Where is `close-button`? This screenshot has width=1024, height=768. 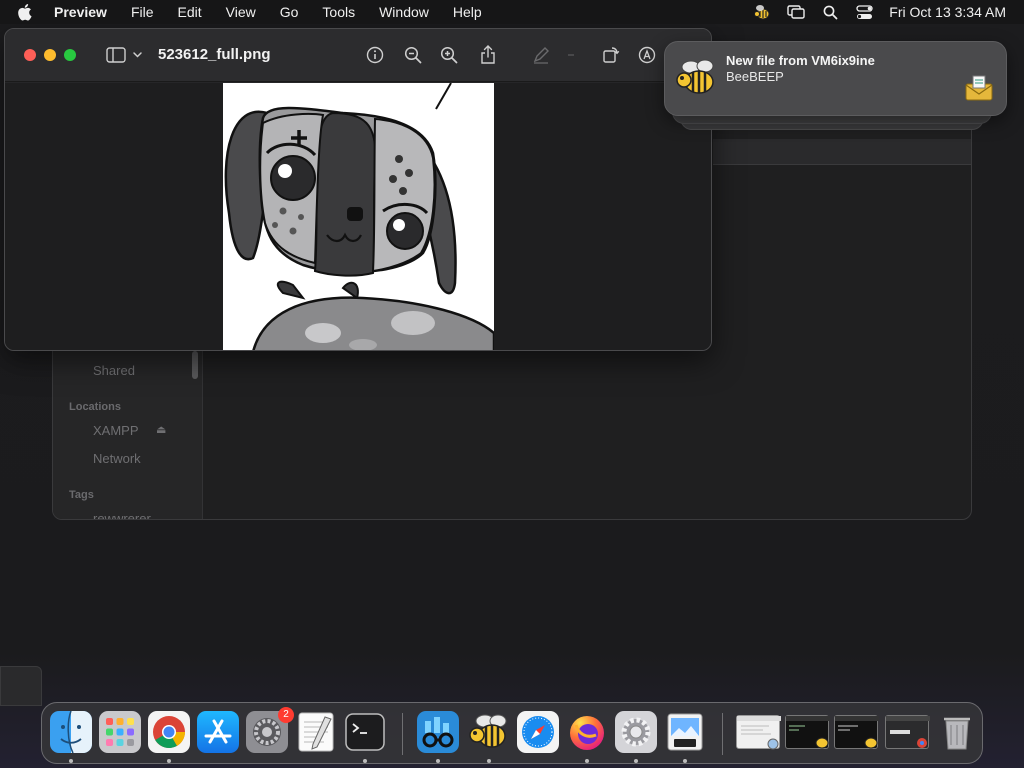 close-button is located at coordinates (30, 55).